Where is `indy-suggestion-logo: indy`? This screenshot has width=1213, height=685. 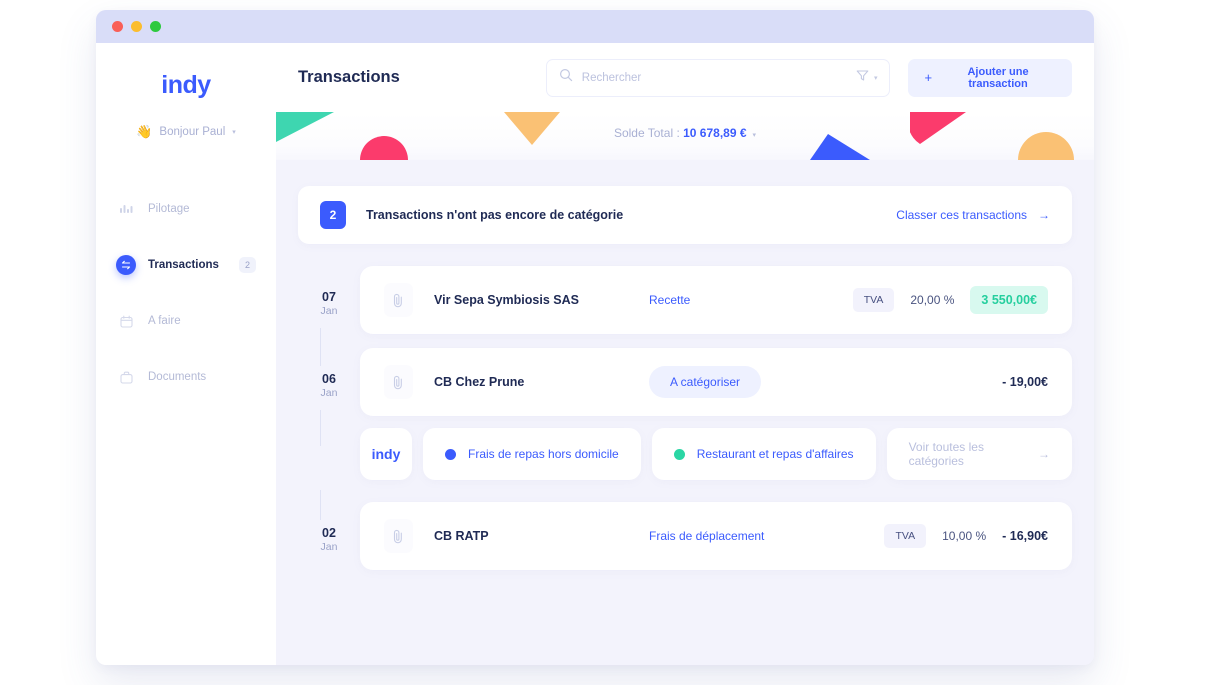
indy-suggestion-logo: indy is located at coordinates (386, 454).